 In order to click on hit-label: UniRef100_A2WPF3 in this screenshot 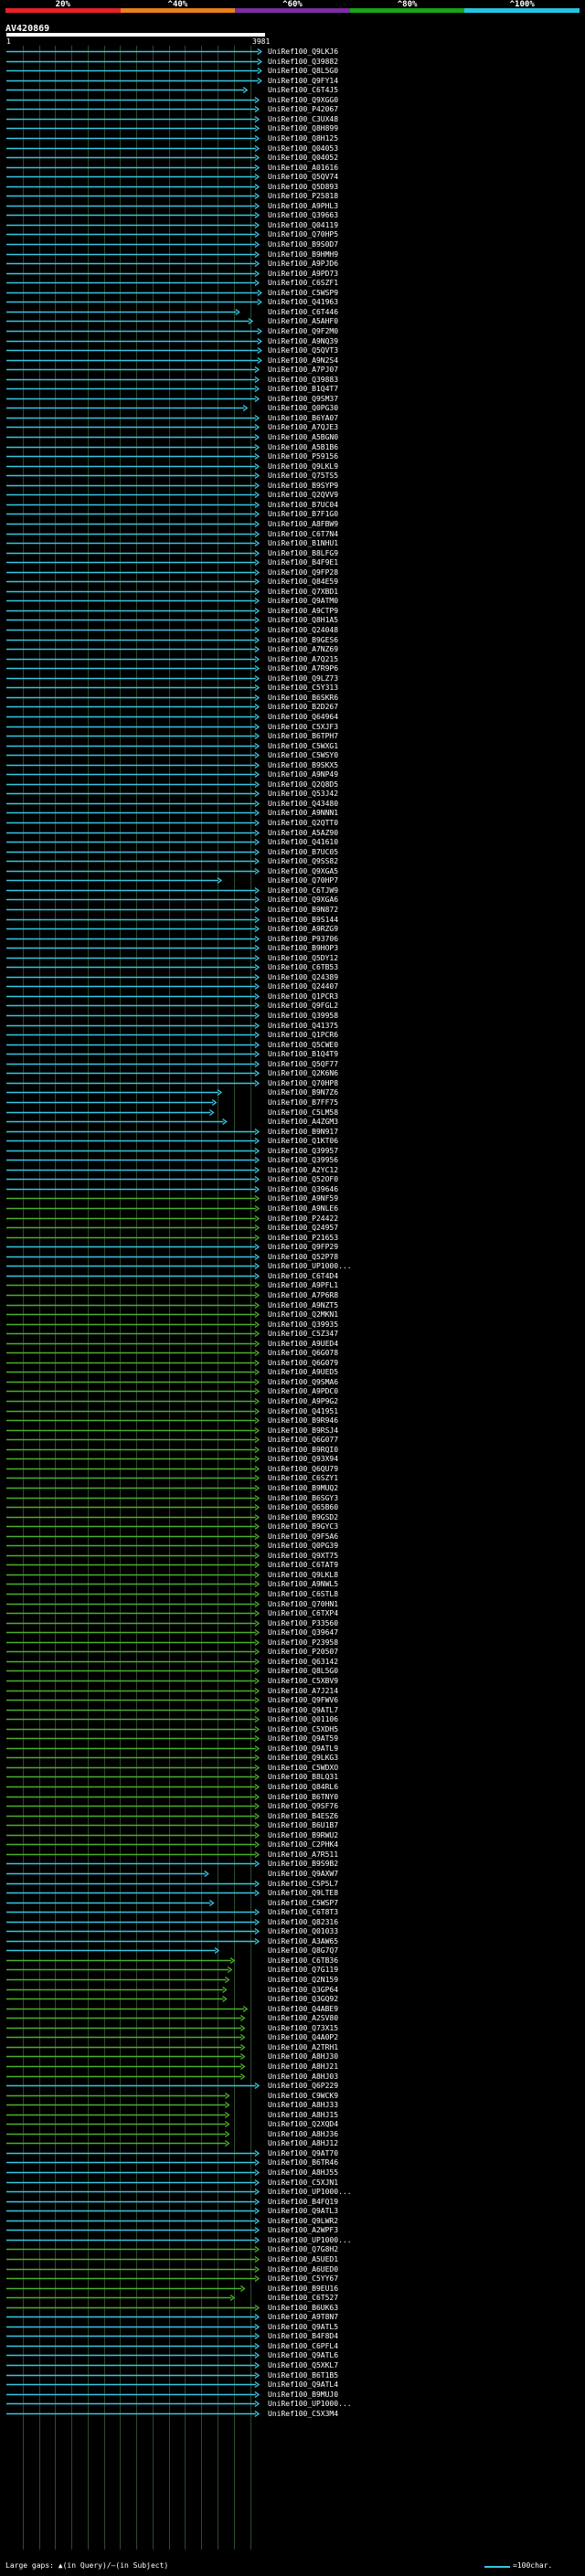, I will do `click(303, 2230)`.